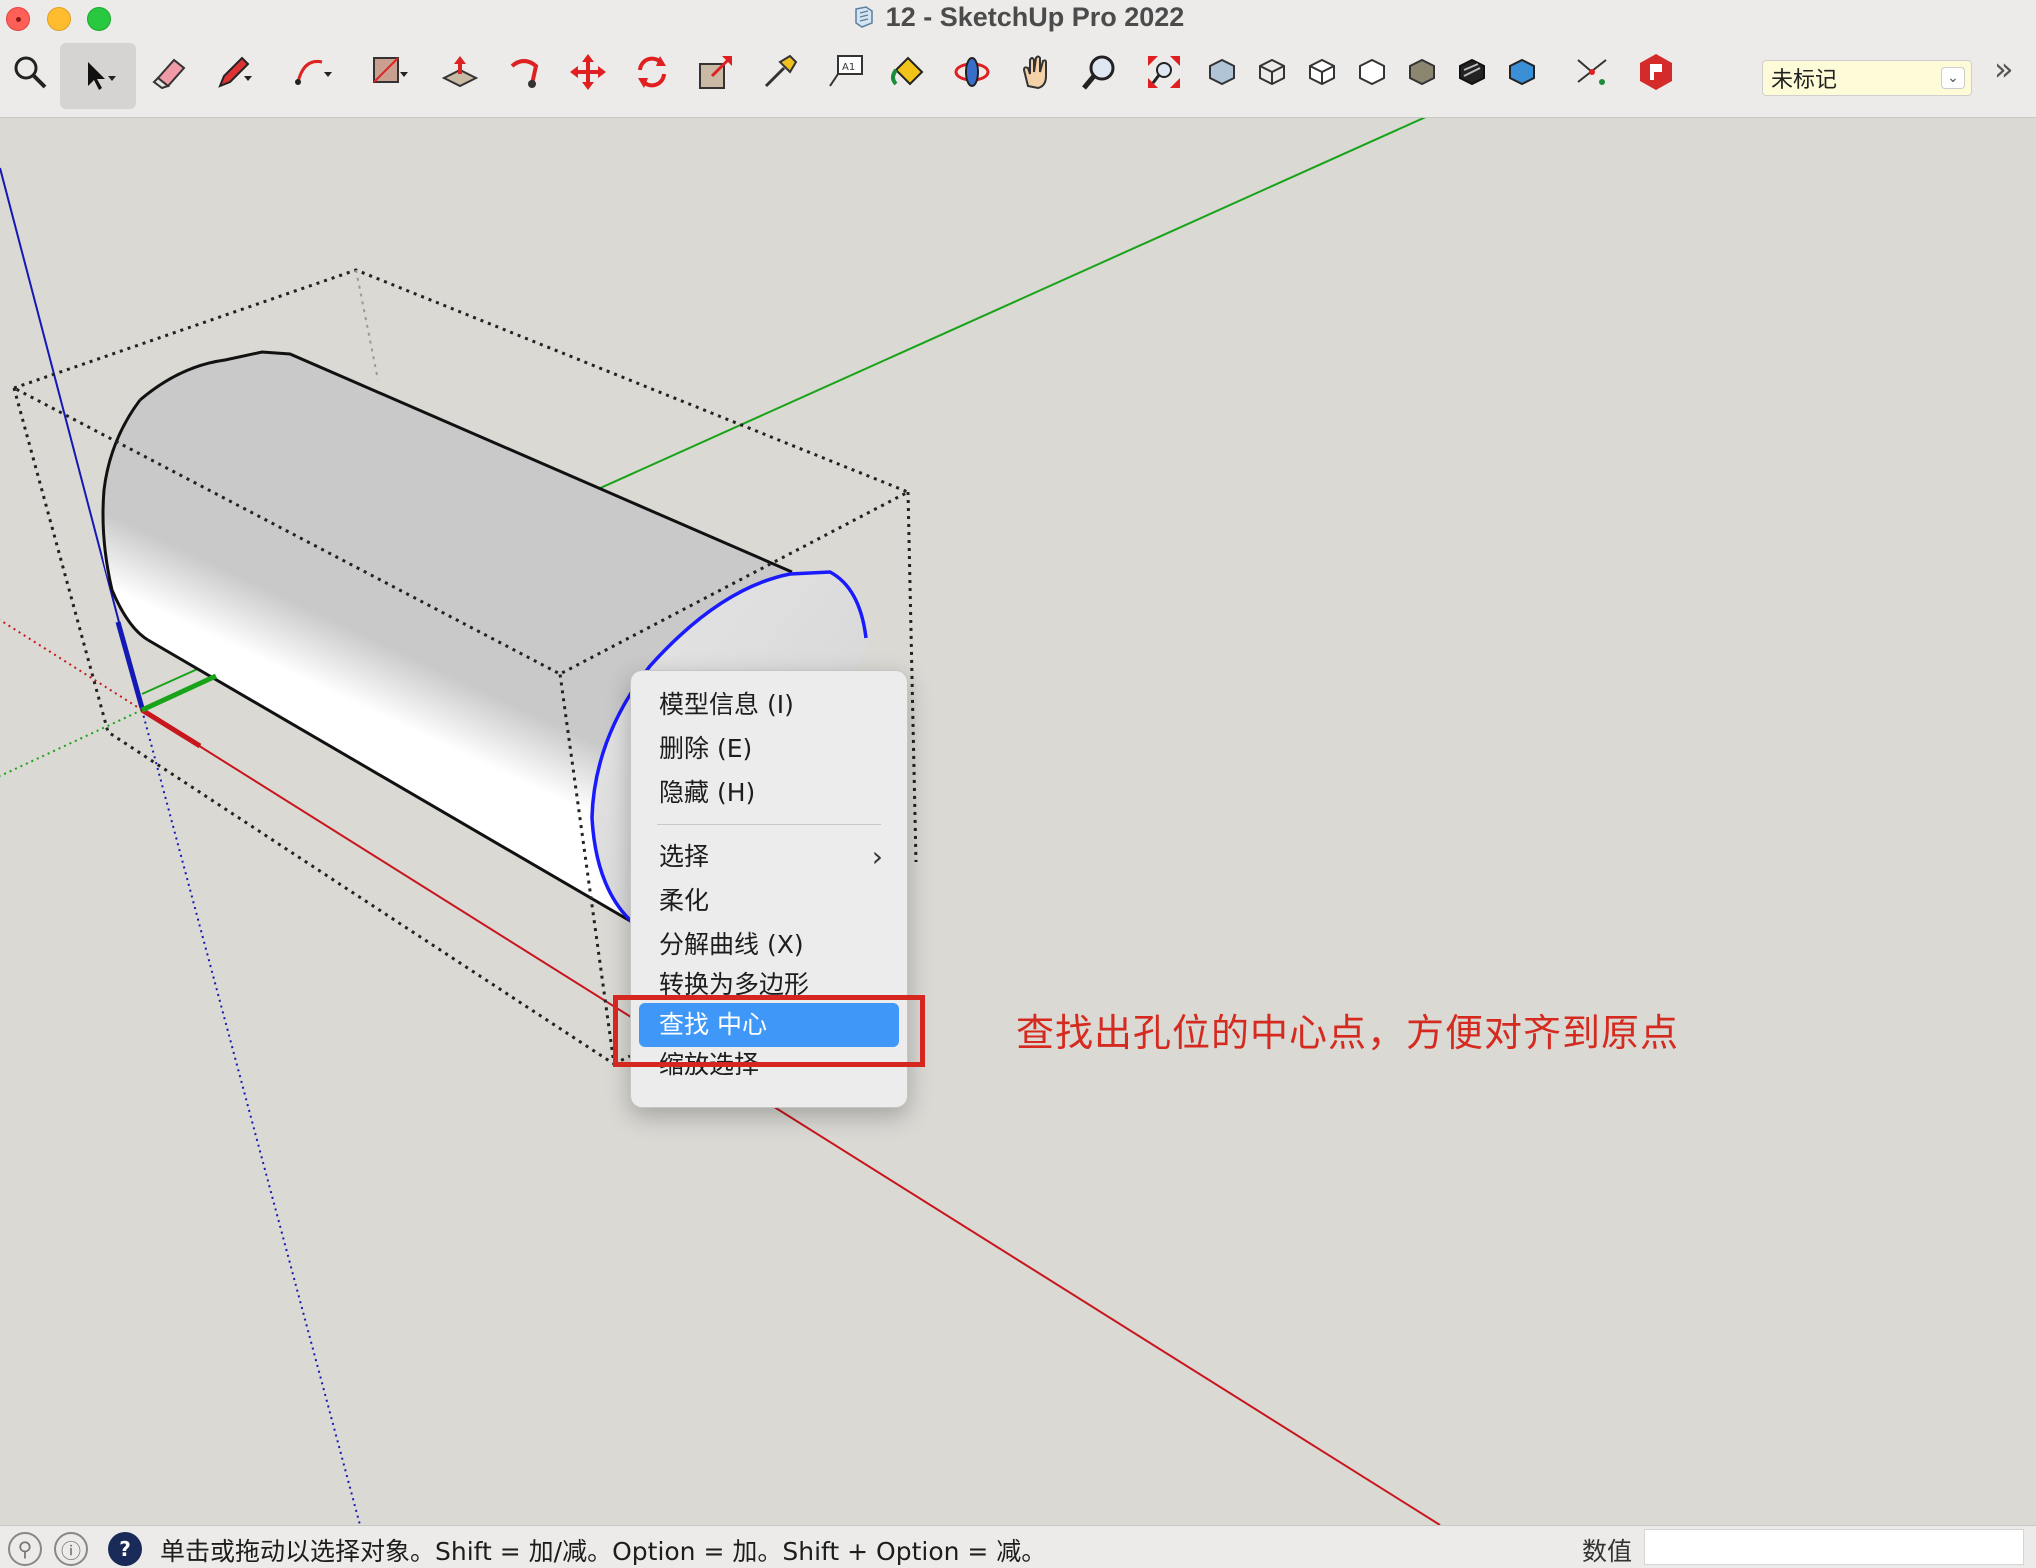  Describe the element at coordinates (908, 72) in the screenshot. I see `paint-bucket-icon` at that location.